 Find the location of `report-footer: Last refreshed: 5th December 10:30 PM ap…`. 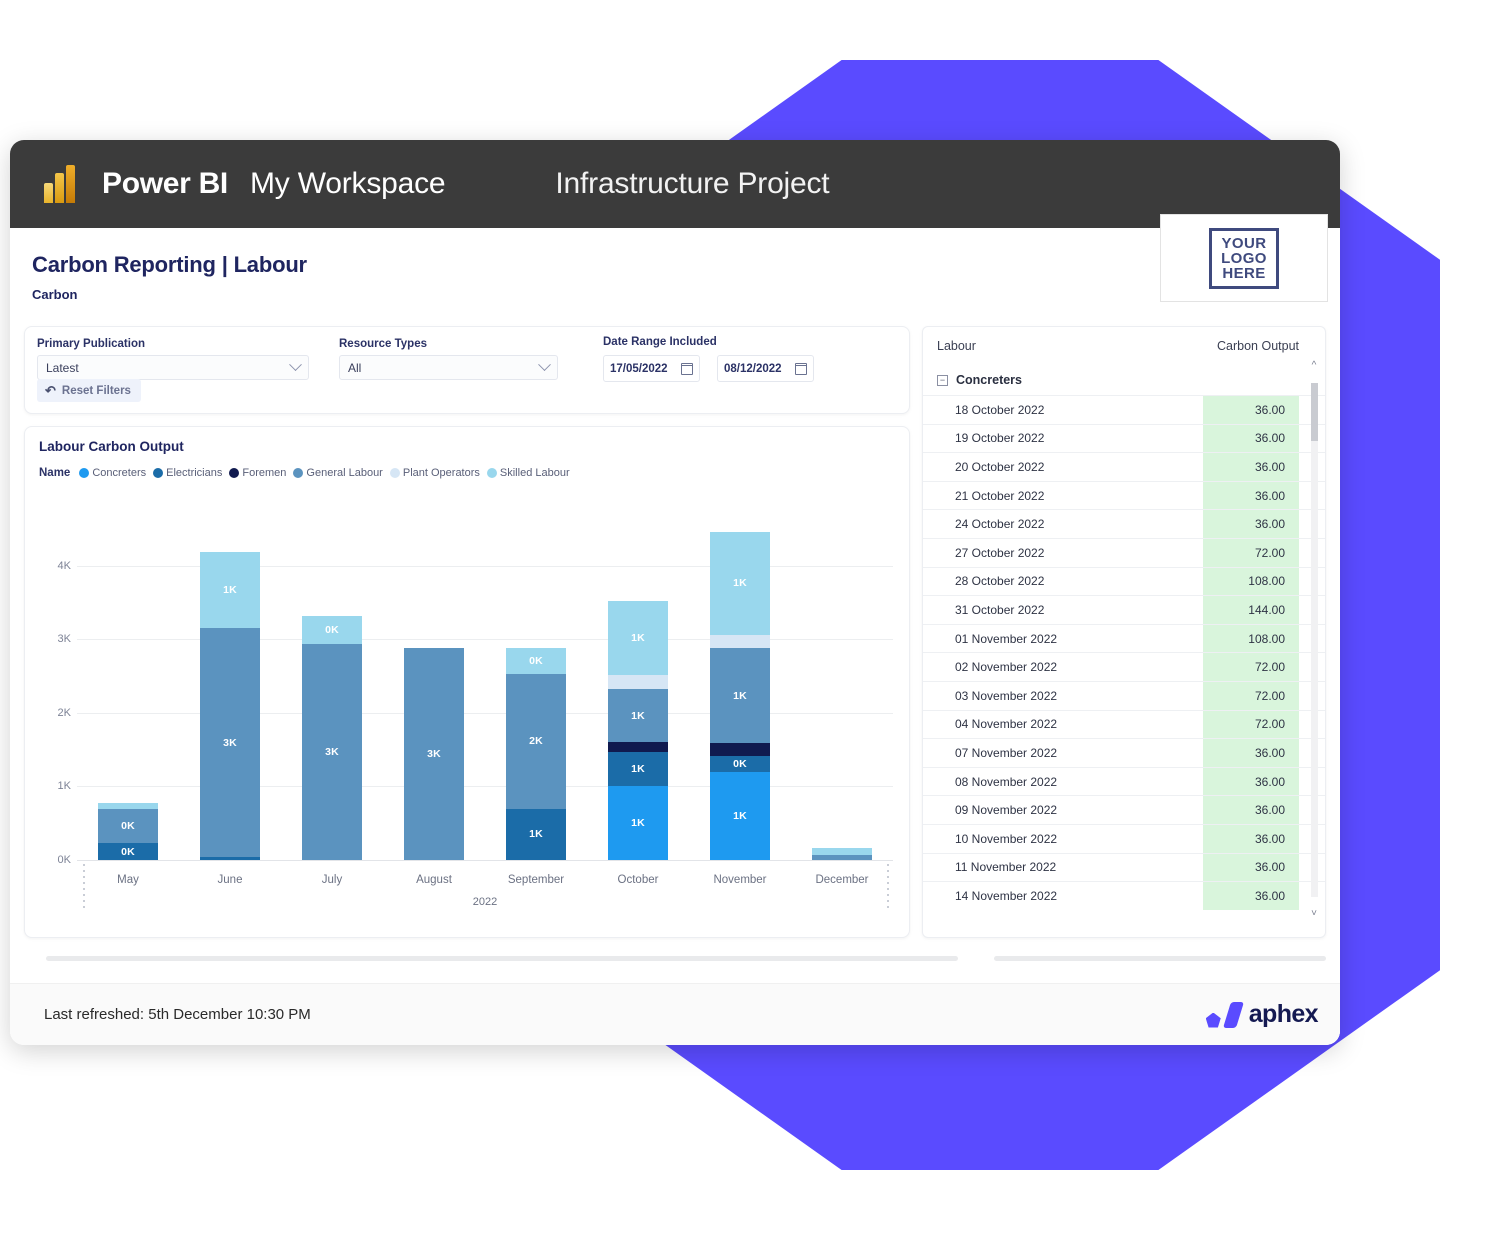

report-footer: Last refreshed: 5th December 10:30 PM ap… is located at coordinates (675, 1014).